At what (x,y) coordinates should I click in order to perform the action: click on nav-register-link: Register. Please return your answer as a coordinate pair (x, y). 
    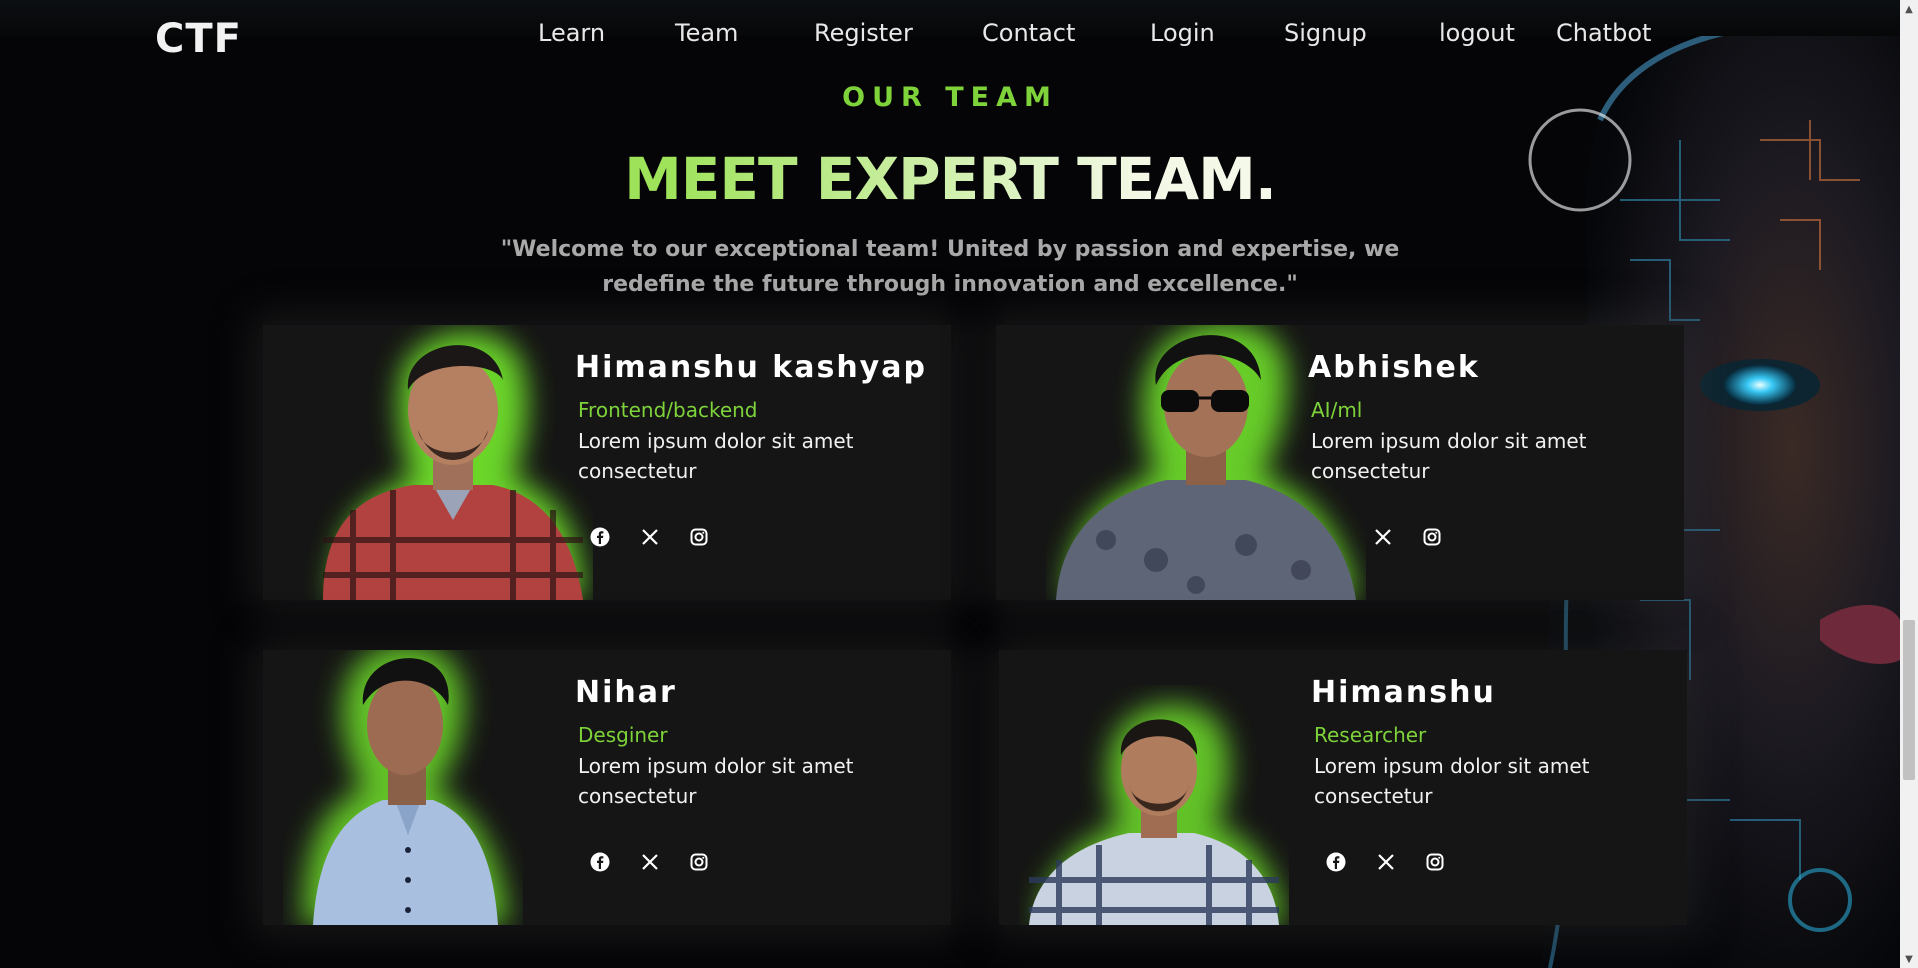
    Looking at the image, I should click on (863, 33).